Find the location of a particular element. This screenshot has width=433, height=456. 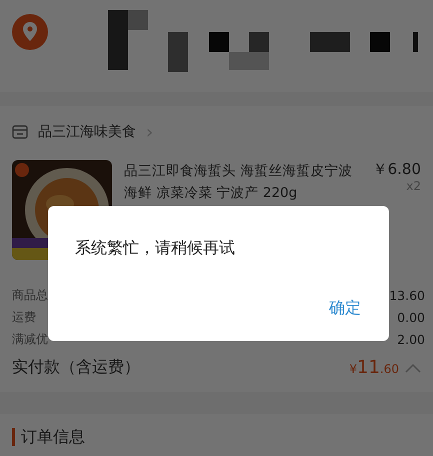

summary-label: 商品总 is located at coordinates (30, 295).